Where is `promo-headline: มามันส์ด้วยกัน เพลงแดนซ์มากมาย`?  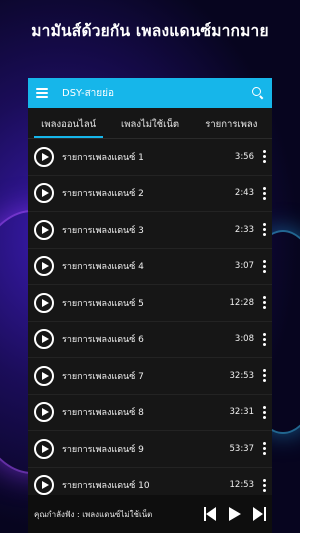 promo-headline: มามันส์ด้วยกัน เพลงแดนซ์มากมาย is located at coordinates (150, 31).